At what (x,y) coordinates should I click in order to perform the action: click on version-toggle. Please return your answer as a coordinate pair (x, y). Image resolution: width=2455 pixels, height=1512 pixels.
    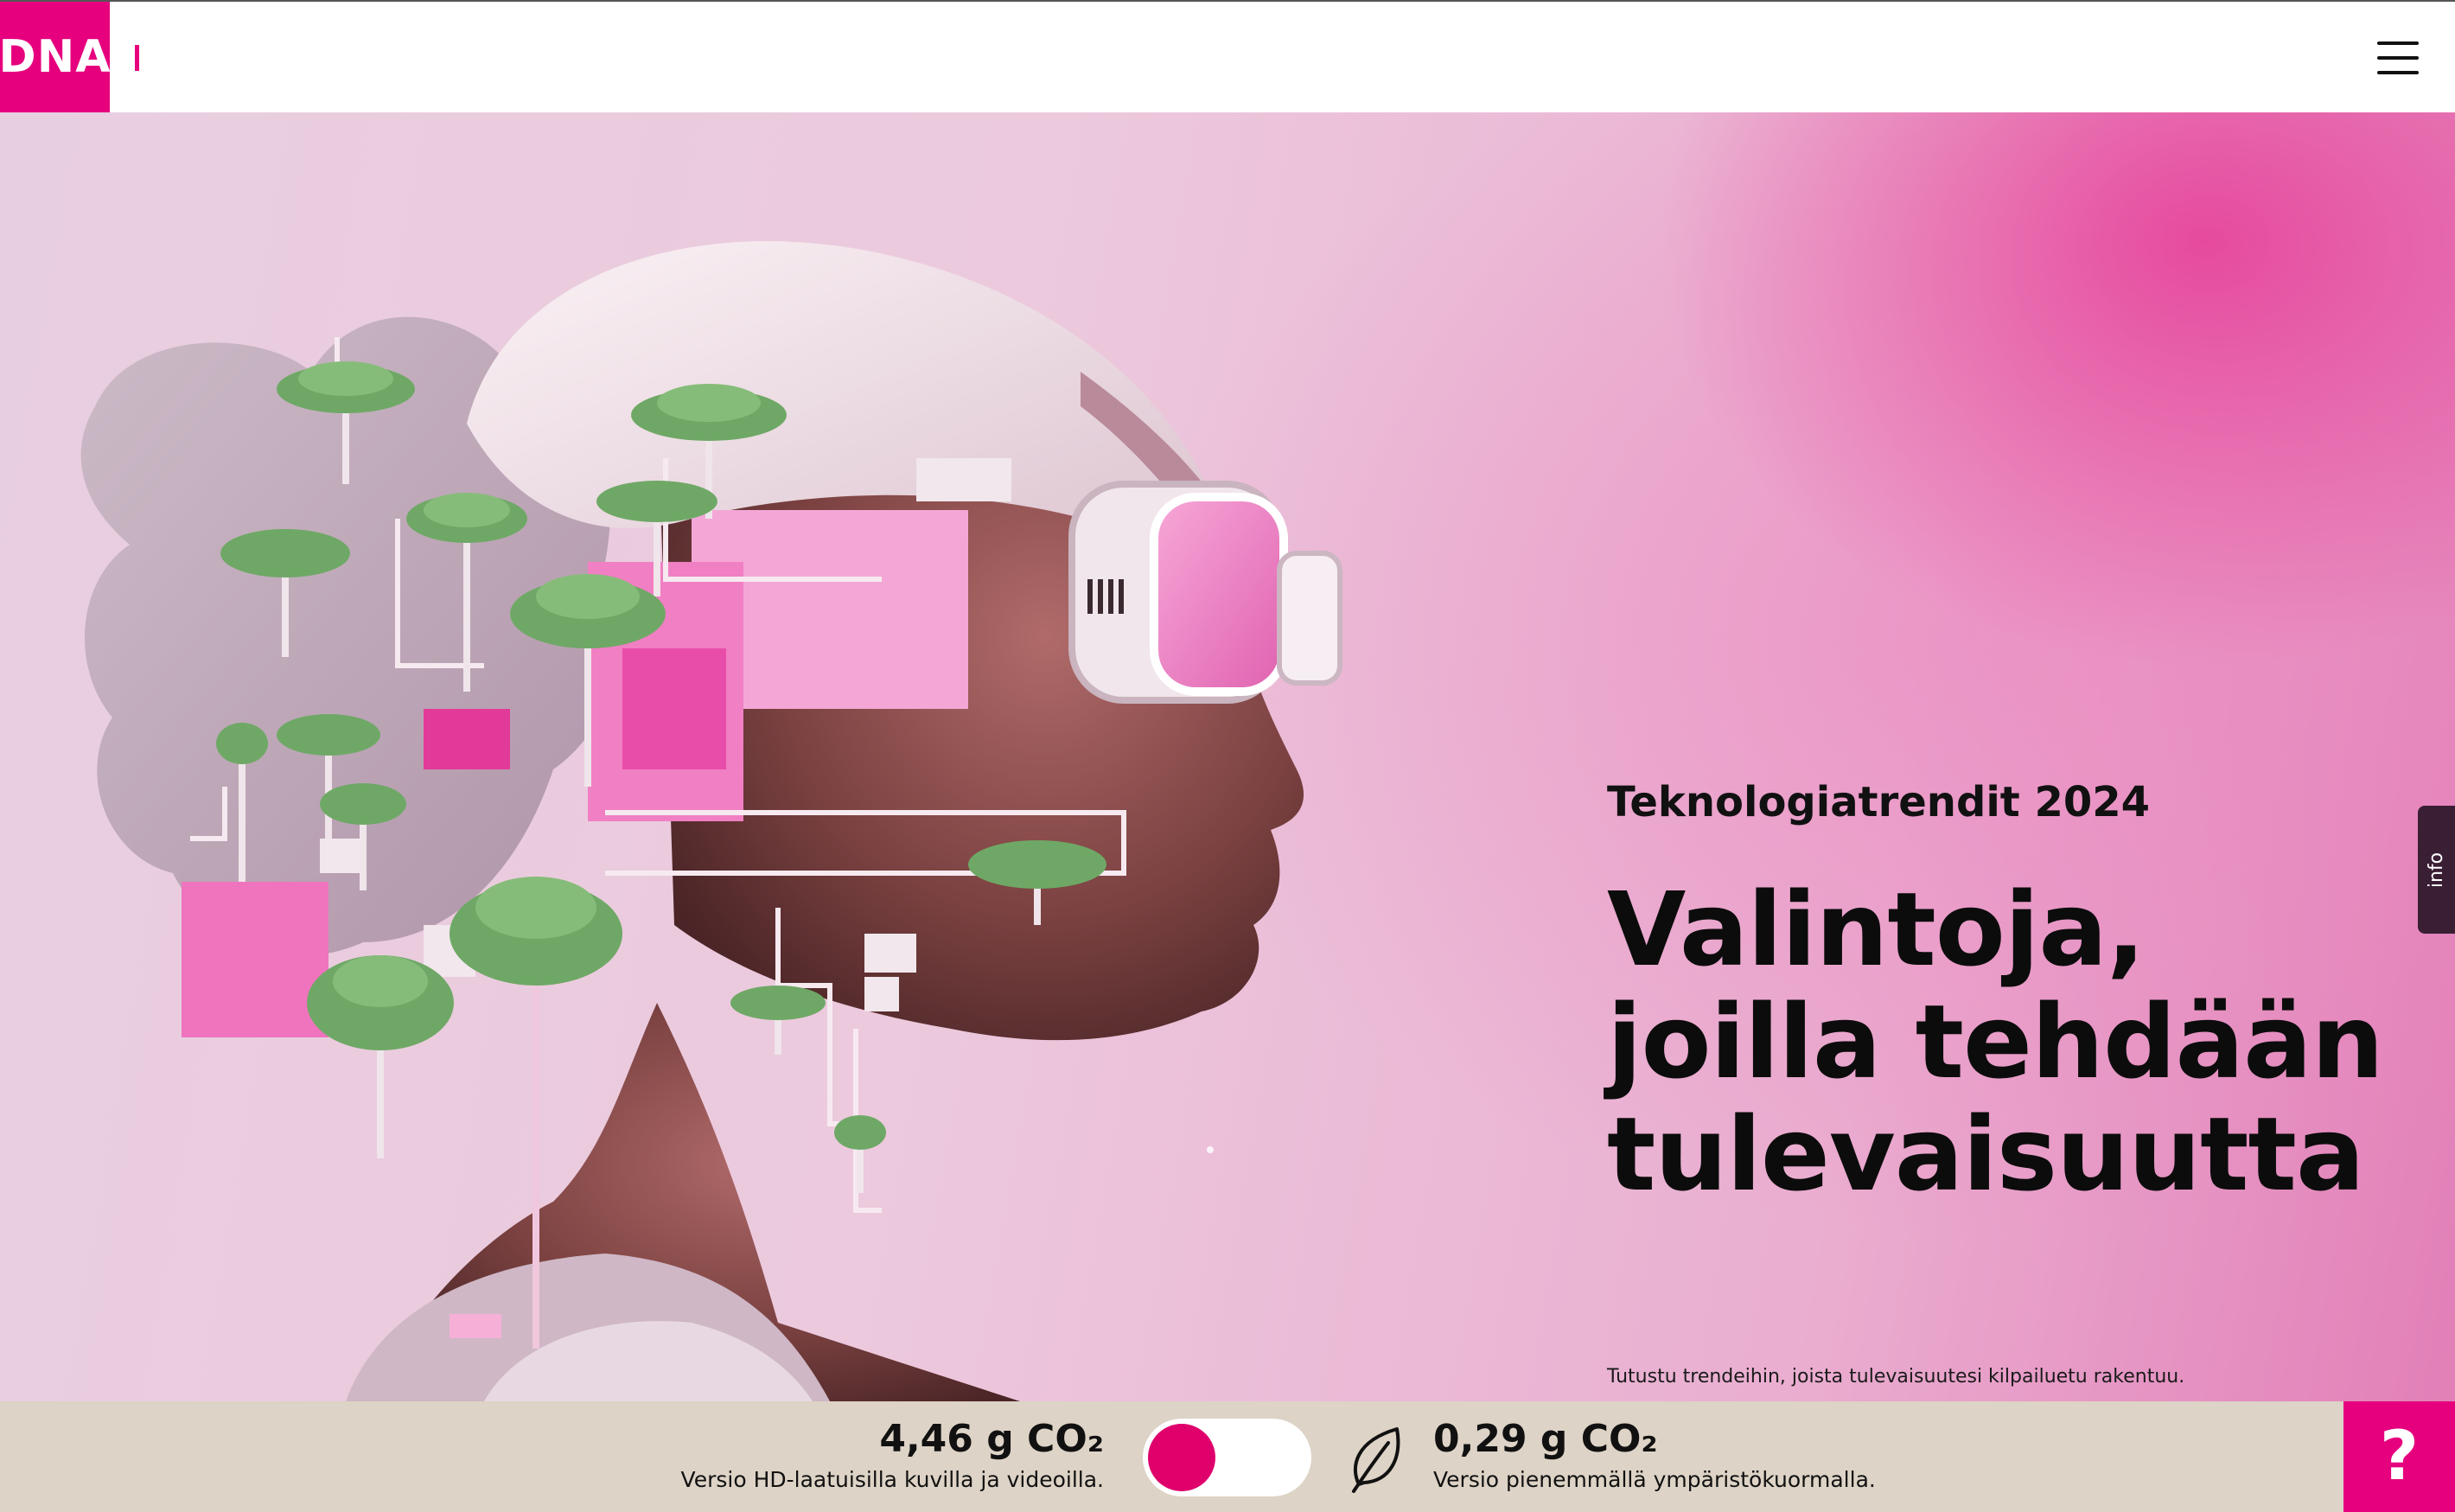
    Looking at the image, I should click on (1227, 1457).